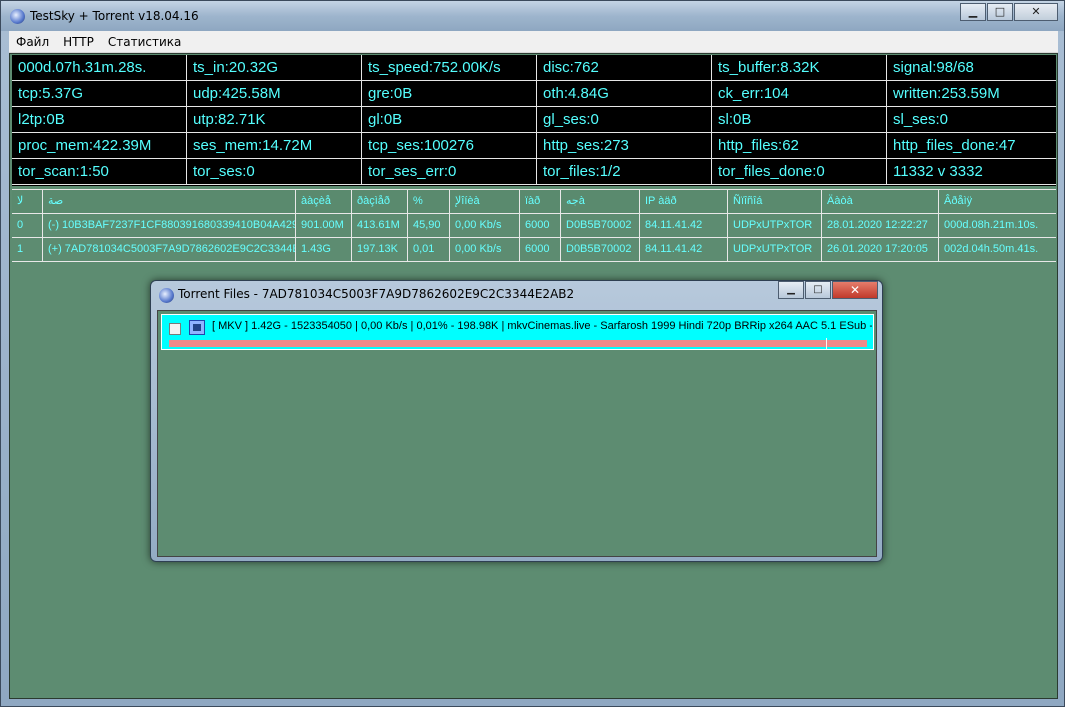 The height and width of the screenshot is (707, 1065). Describe the element at coordinates (624, 120) in the screenshot. I see `stat-gl-ses: gl_ses:0` at that location.